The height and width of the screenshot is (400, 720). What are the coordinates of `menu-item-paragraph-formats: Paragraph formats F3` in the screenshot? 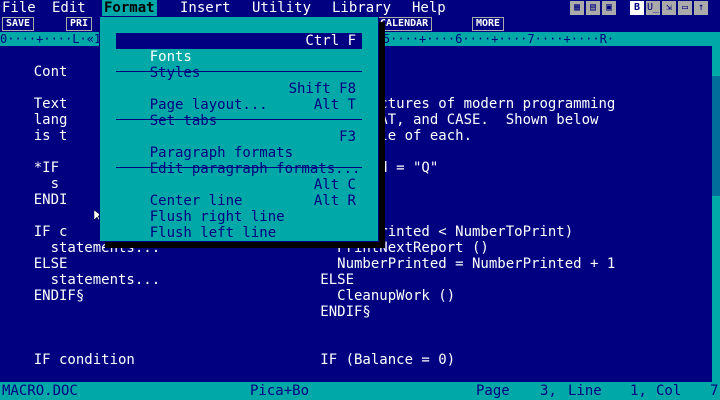 It's located at (239, 145).